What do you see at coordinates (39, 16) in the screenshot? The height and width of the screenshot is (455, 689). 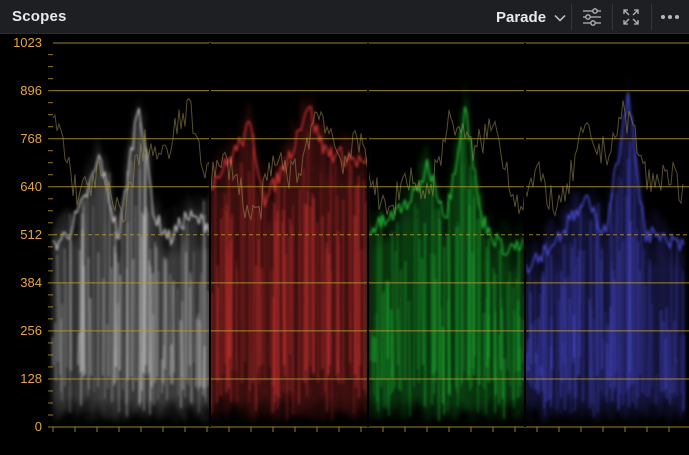 I see `panel-title: Scopes` at bounding box center [39, 16].